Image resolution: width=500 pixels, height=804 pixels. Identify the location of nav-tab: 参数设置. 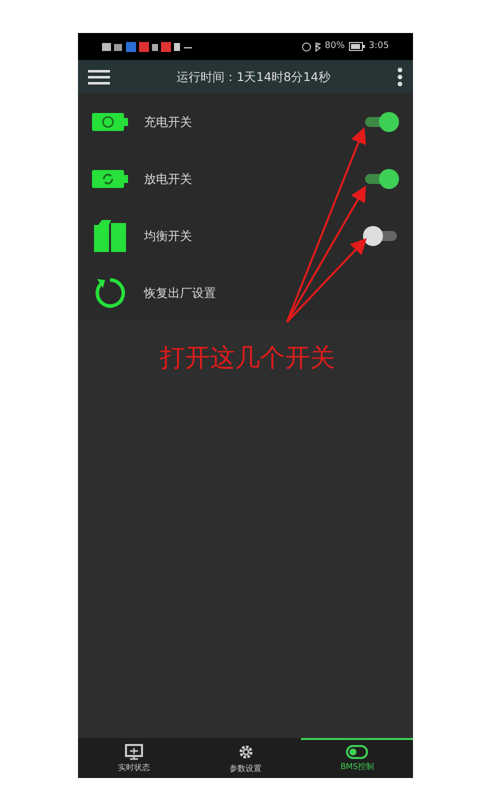
(246, 758).